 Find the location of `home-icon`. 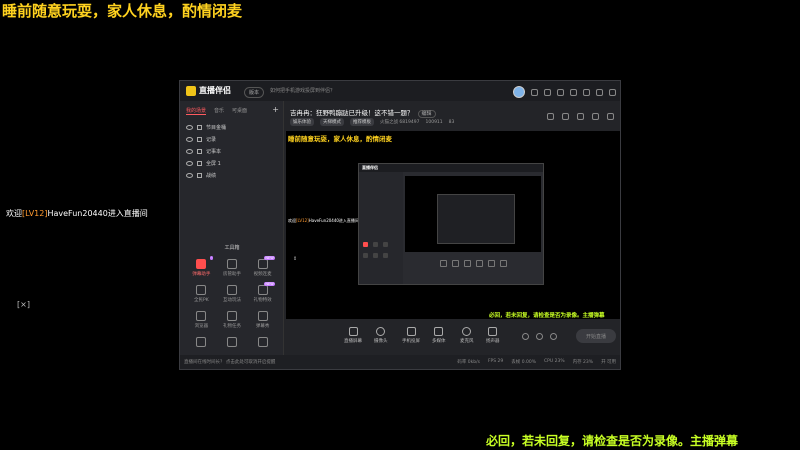

home-icon is located at coordinates (262, 342).